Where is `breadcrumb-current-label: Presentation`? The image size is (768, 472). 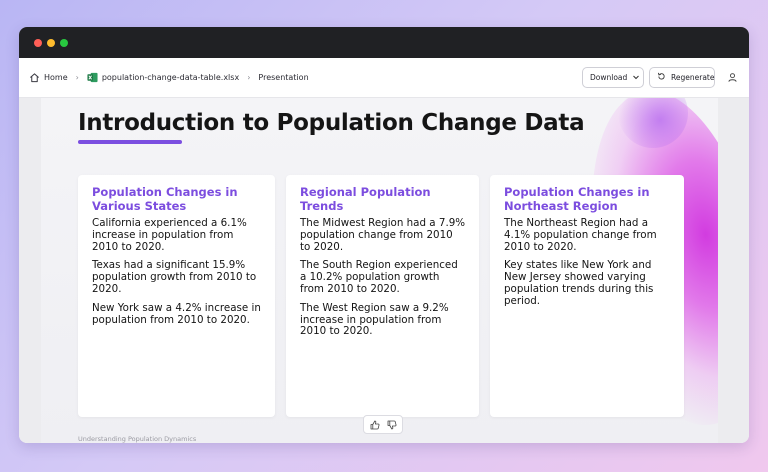 breadcrumb-current-label: Presentation is located at coordinates (283, 77).